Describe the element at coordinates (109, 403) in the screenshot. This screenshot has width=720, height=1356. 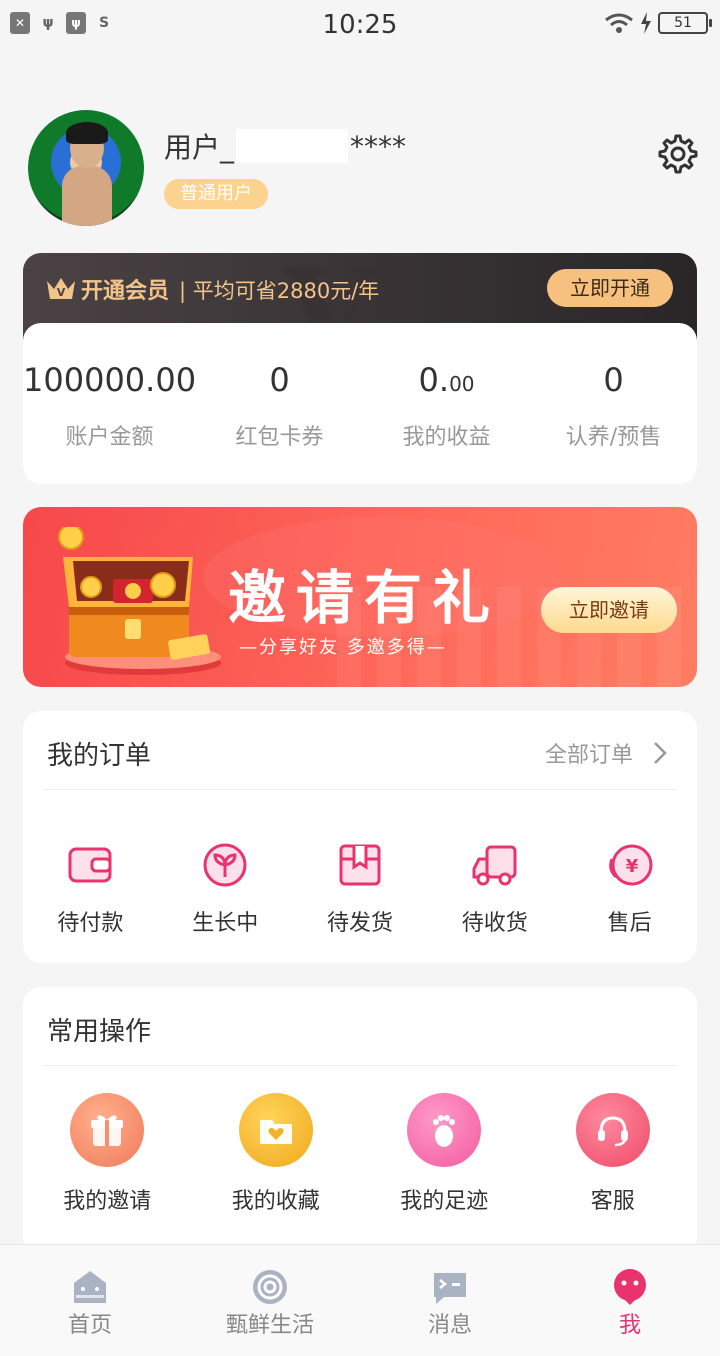
I see `stat-account-balance: 100000.00 账户金额` at that location.